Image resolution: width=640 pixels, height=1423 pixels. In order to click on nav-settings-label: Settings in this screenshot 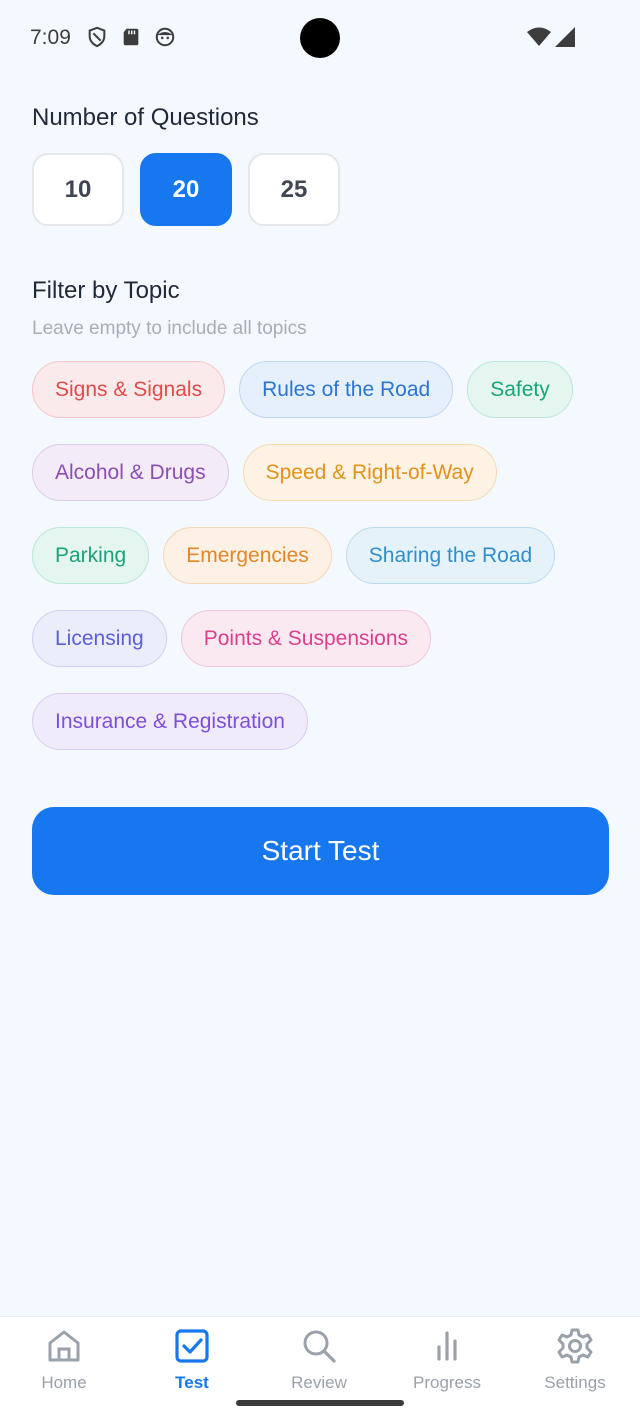, I will do `click(575, 1382)`.